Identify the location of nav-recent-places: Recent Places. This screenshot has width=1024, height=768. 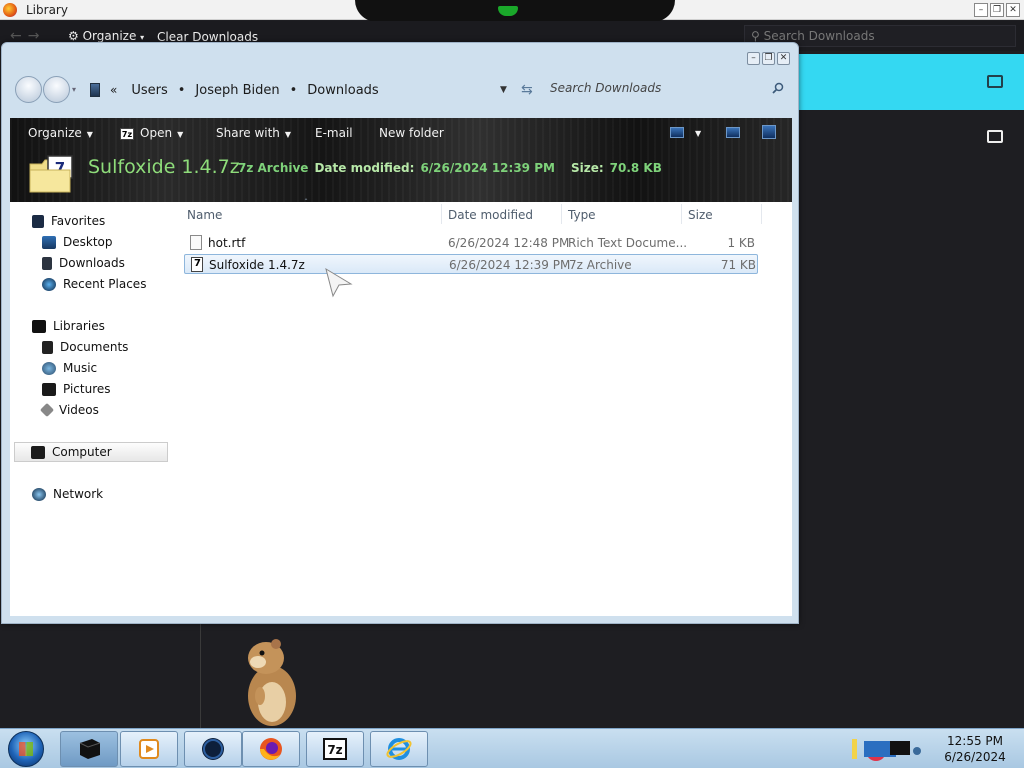
(94, 284).